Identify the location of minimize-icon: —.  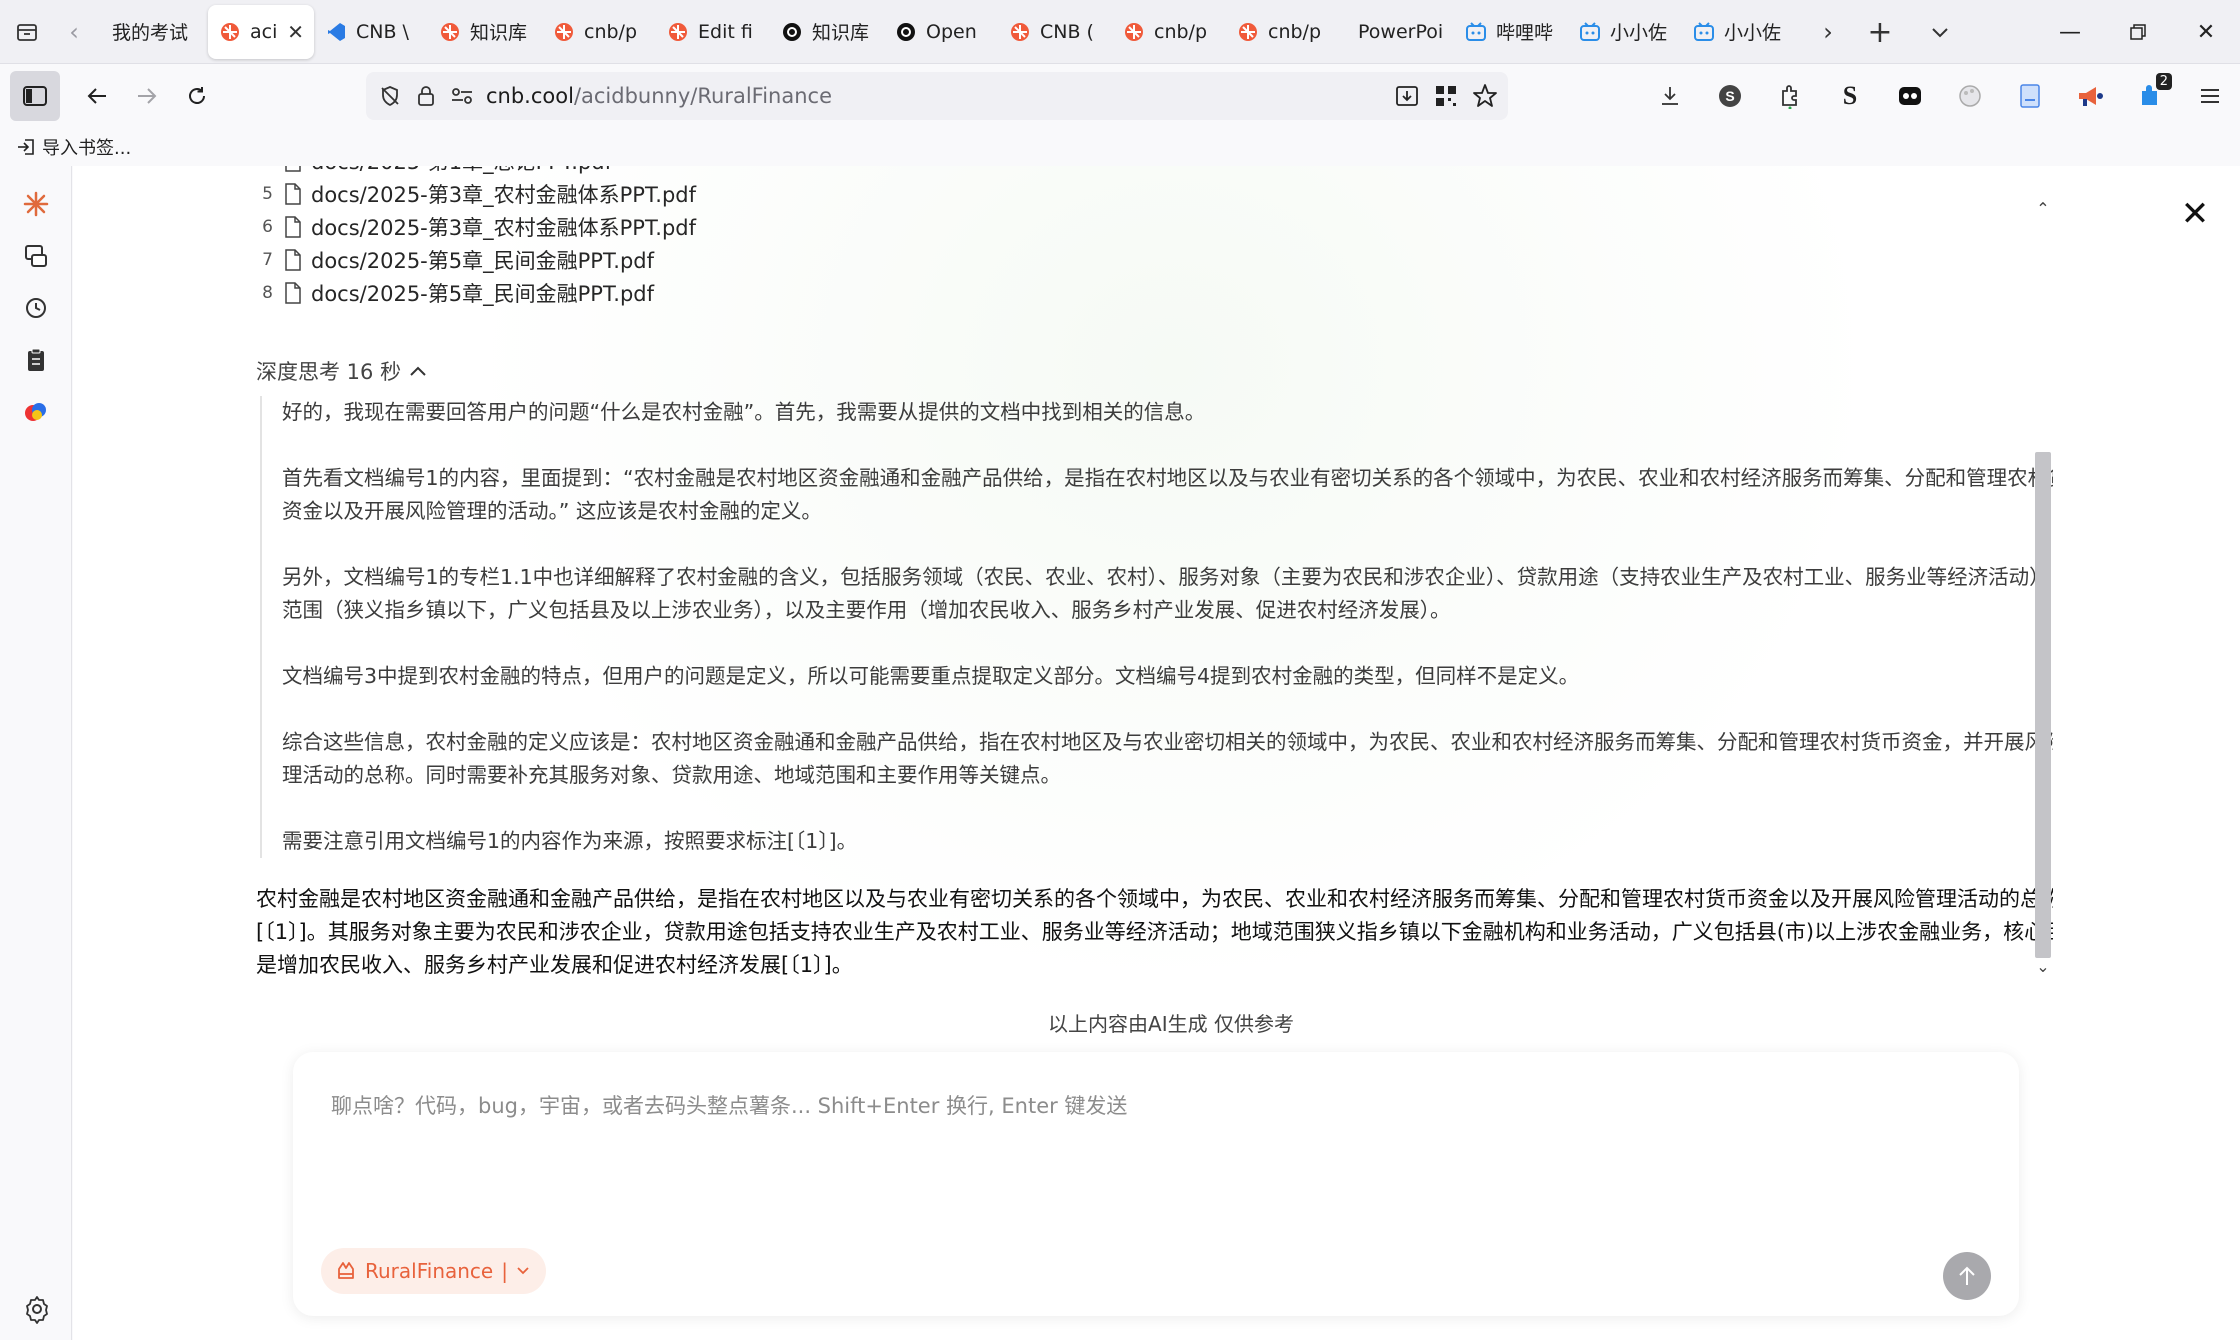
(2070, 32).